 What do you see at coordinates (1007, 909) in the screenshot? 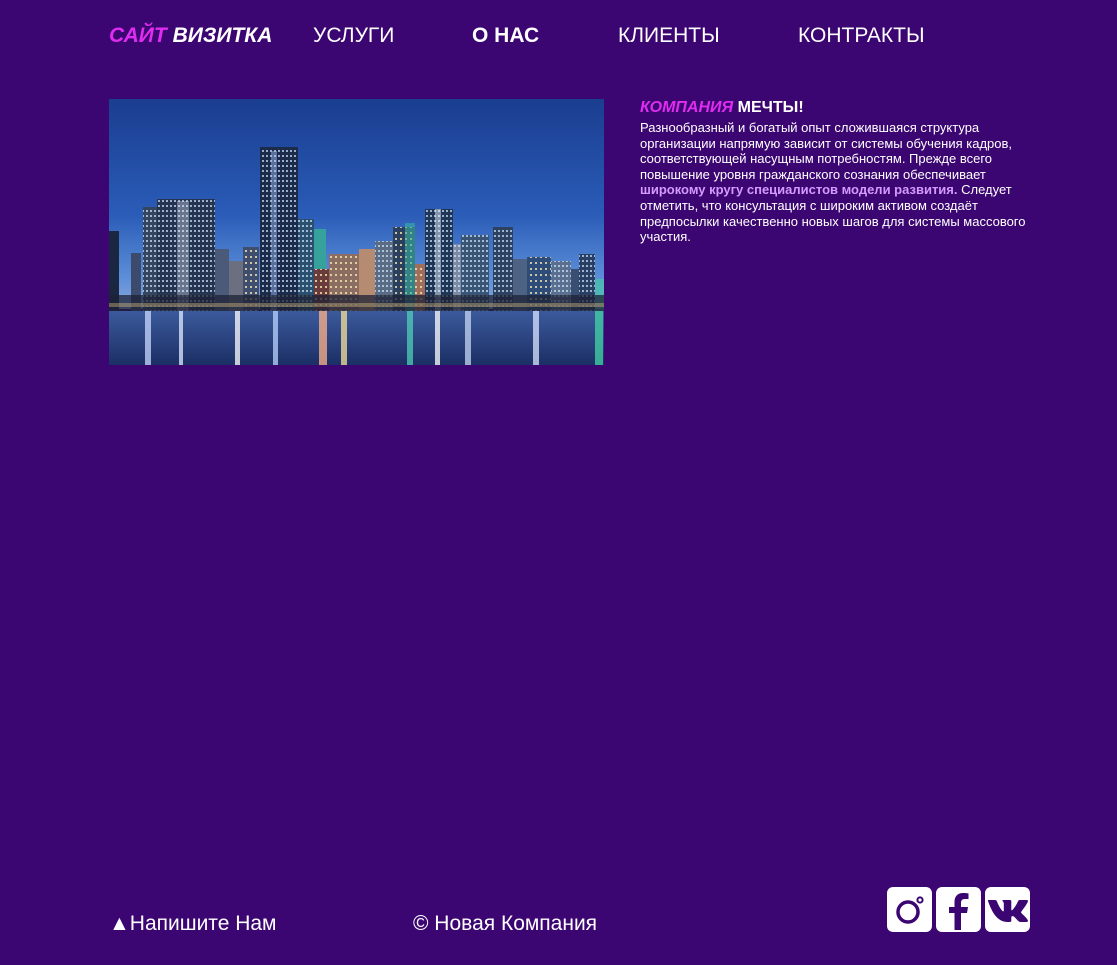
I see `vk-icon` at bounding box center [1007, 909].